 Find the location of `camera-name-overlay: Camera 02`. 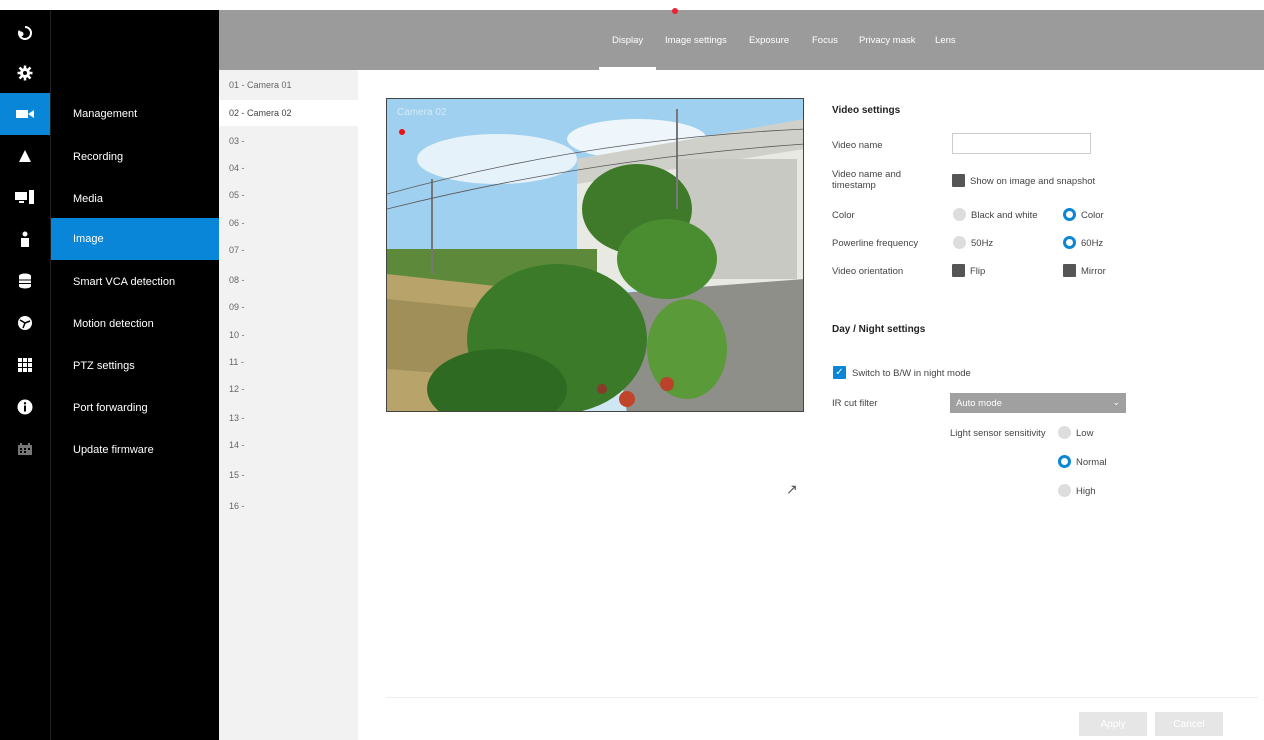

camera-name-overlay: Camera 02 is located at coordinates (422, 112).